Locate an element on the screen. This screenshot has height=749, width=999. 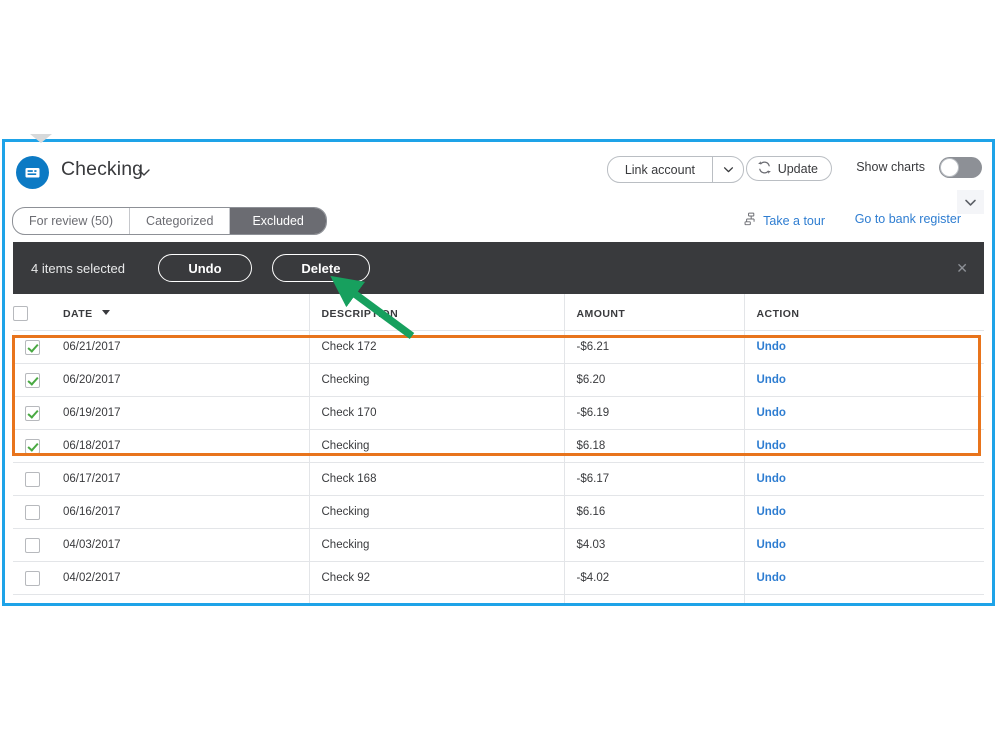
table-row: 06/19/2017 Check 170 -$6.19 Undo is located at coordinates (498, 413).